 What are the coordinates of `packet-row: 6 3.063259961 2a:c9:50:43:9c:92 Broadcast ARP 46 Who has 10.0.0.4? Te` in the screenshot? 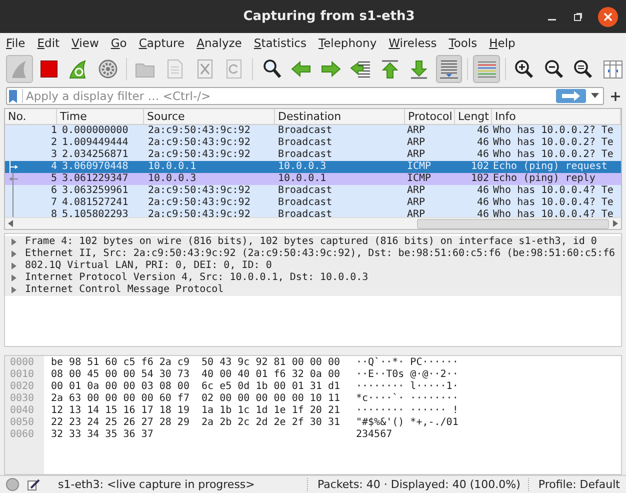 It's located at (313, 191).